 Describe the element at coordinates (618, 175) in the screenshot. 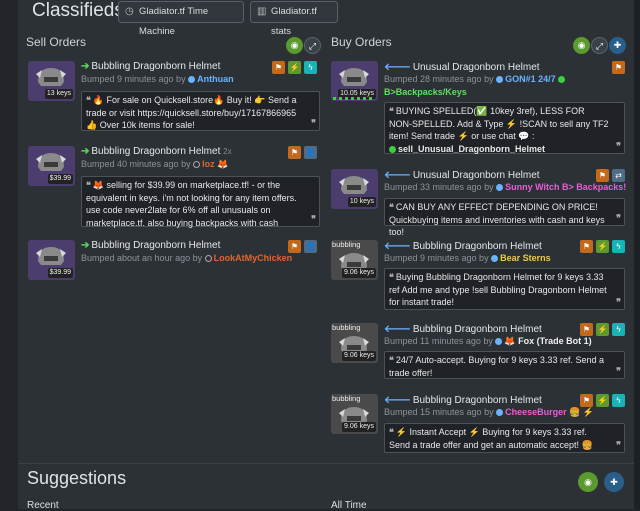

I see `trade-icon: ⇄` at that location.